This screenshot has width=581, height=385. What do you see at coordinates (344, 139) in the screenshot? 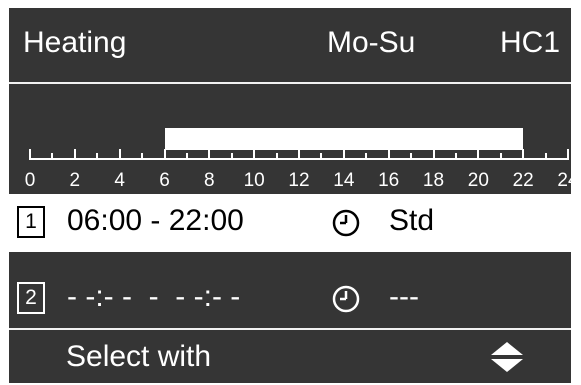
I see `active-heating-bar` at bounding box center [344, 139].